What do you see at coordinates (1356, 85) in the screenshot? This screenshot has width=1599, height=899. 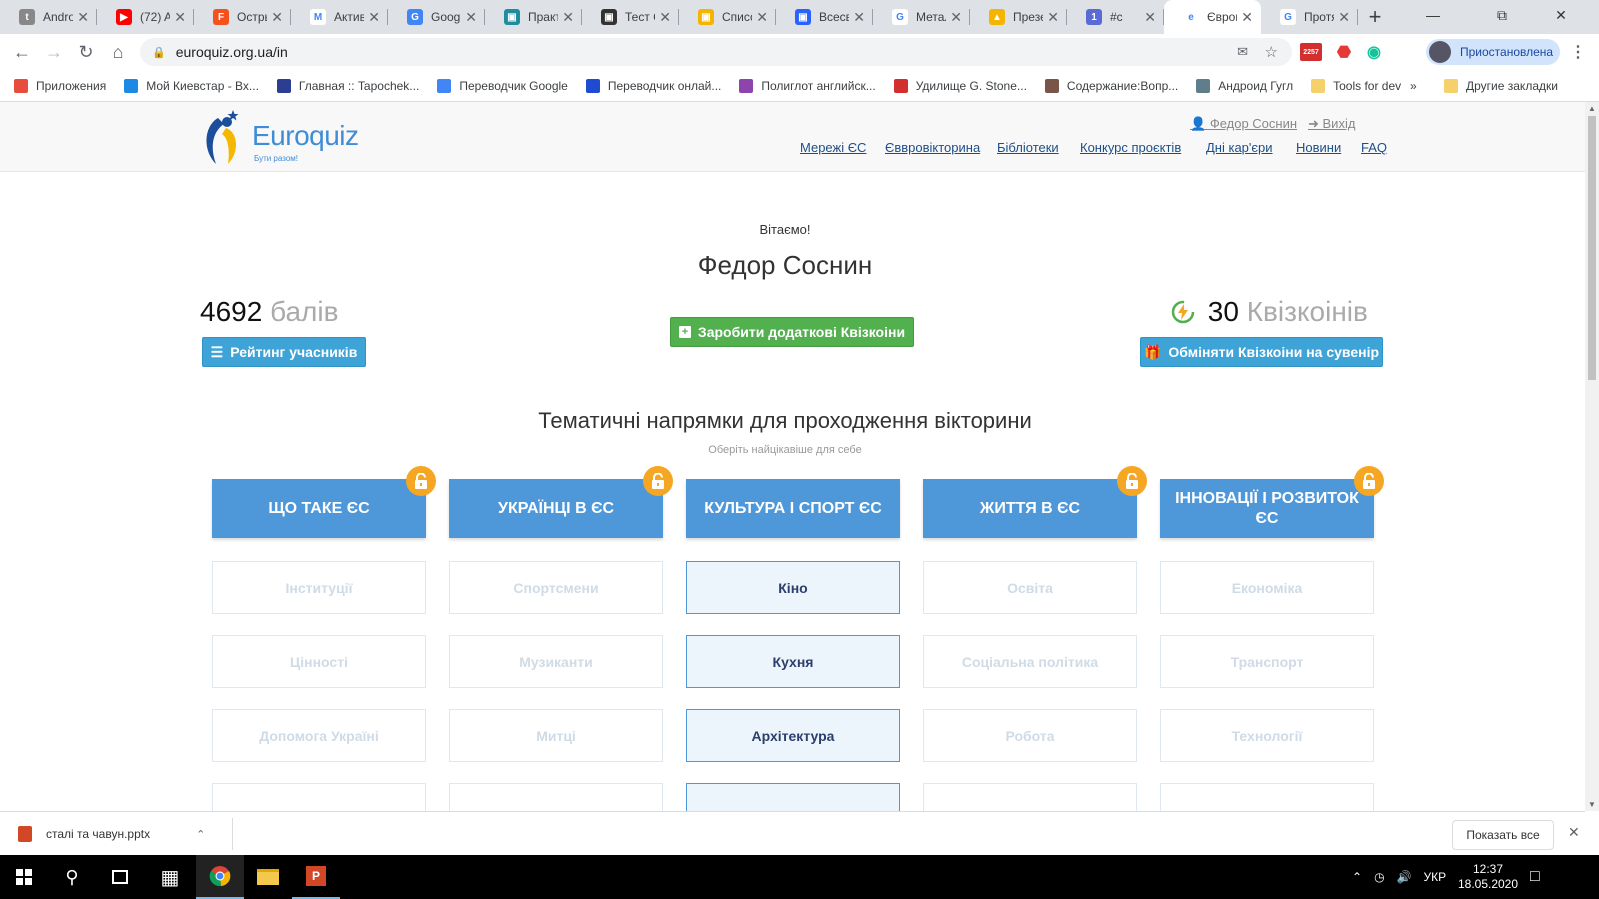 I see `bookmark-item: Tools for dev` at bounding box center [1356, 85].